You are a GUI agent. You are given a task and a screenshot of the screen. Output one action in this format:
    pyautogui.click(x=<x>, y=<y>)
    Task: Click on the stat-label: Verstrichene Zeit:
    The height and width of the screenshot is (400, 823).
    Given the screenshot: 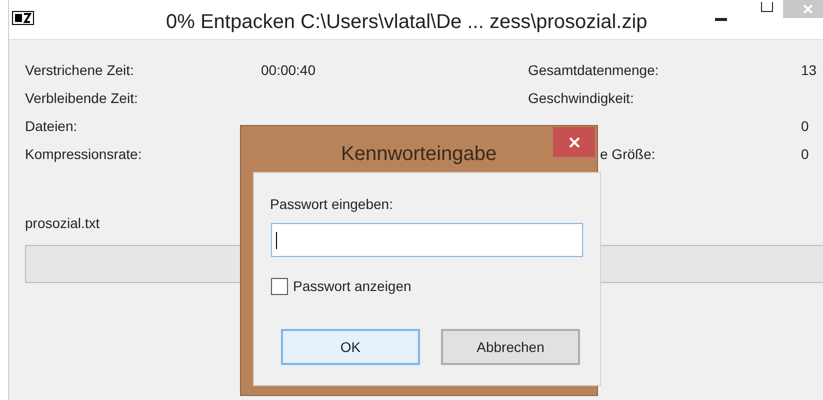 What is the action you would take?
    pyautogui.click(x=79, y=70)
    